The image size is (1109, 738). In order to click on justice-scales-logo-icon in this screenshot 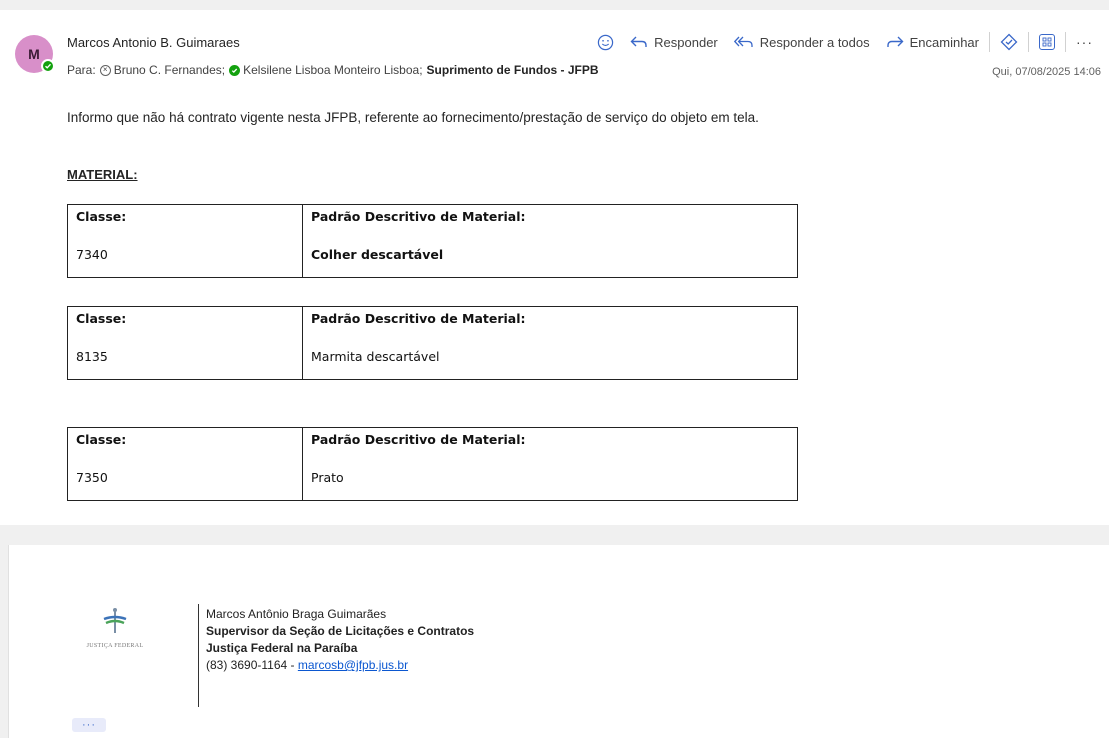, I will do `click(115, 620)`.